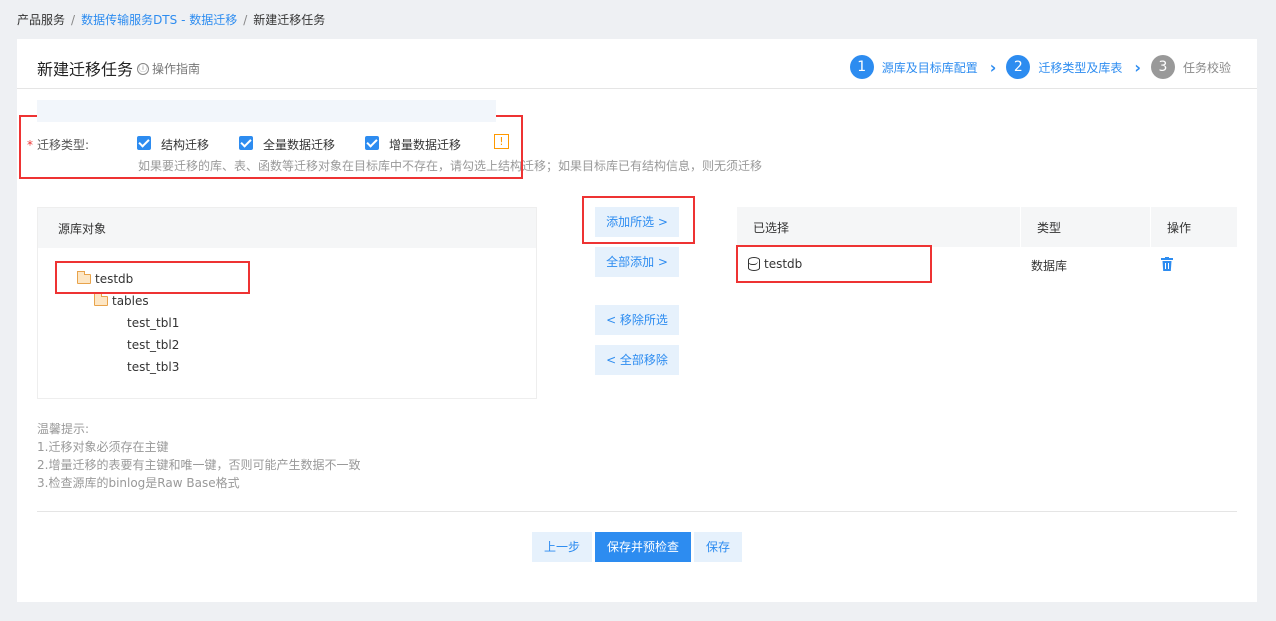 The image size is (1276, 621). I want to click on folder-open-icon, so click(101, 299).